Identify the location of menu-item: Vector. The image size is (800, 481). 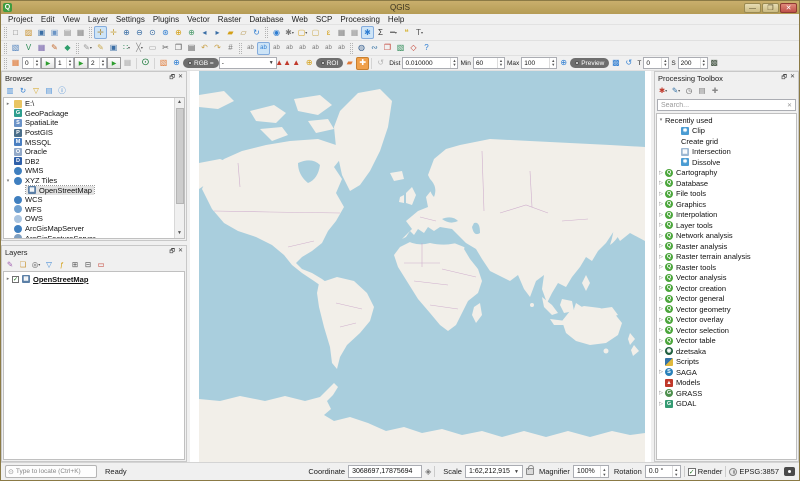
(198, 19).